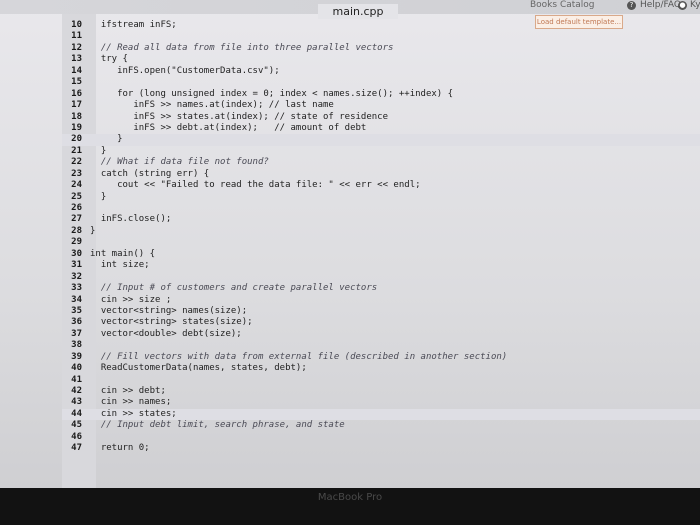  Describe the element at coordinates (631, 5) in the screenshot. I see `help-icon: ?` at that location.